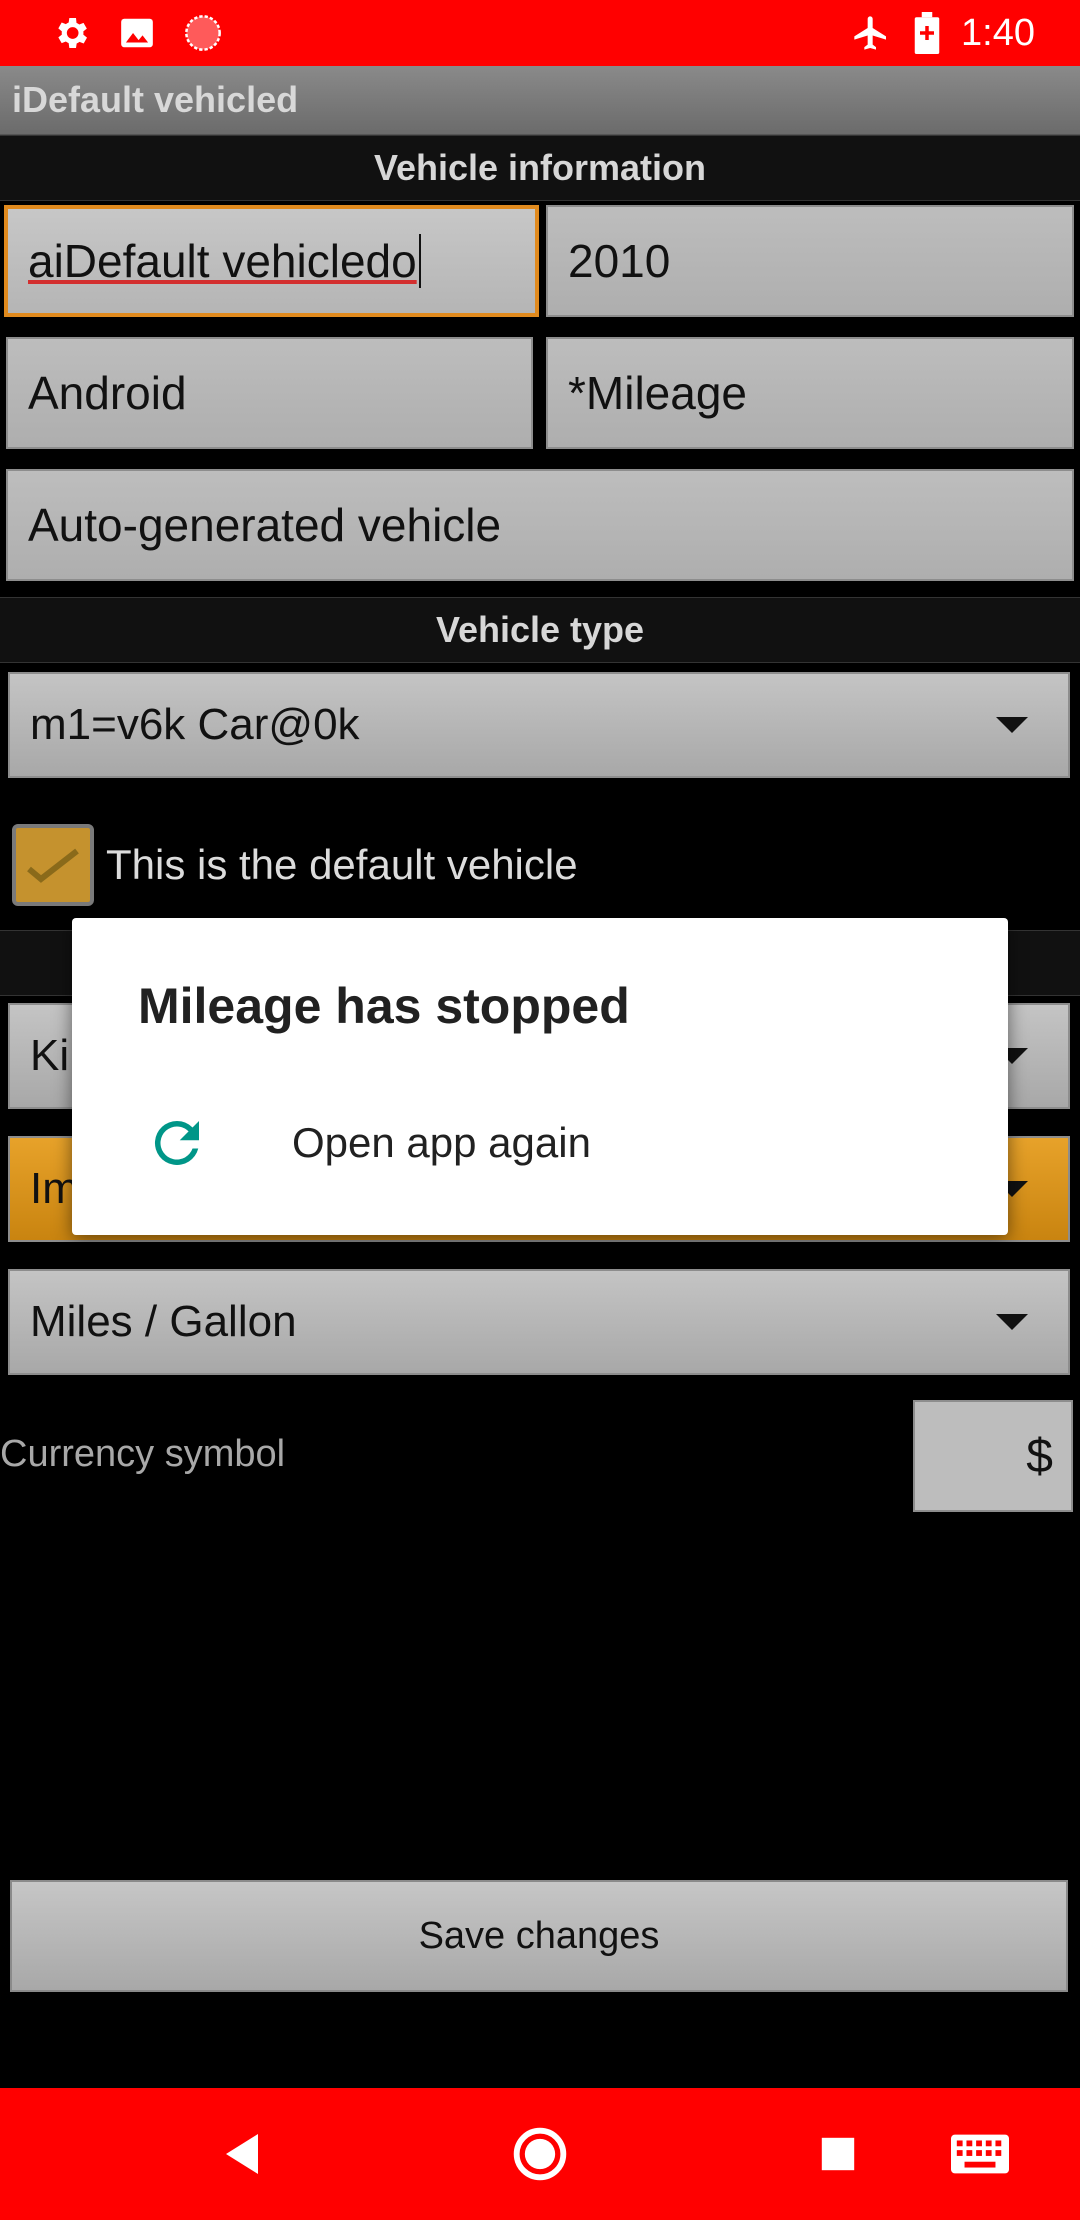 Image resolution: width=1080 pixels, height=2220 pixels. Describe the element at coordinates (71, 33) in the screenshot. I see `gear-icon` at that location.